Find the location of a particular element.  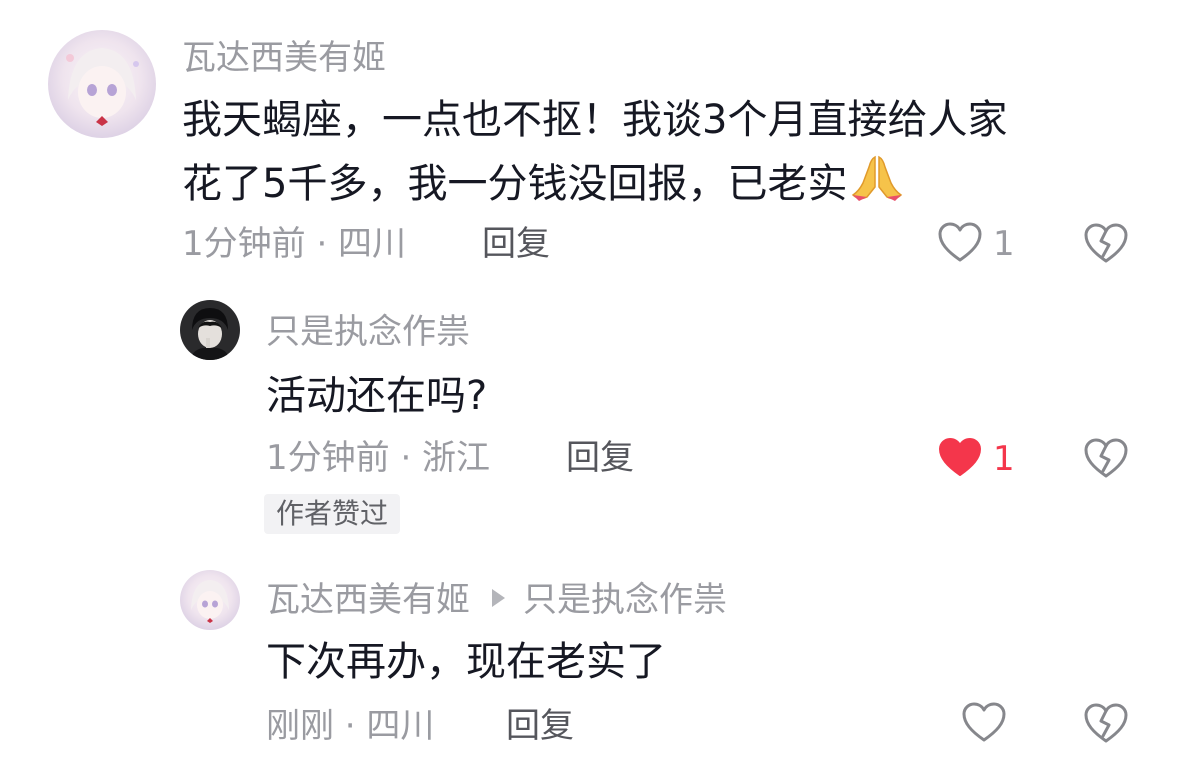

heart-filled-icon is located at coordinates (960, 459).